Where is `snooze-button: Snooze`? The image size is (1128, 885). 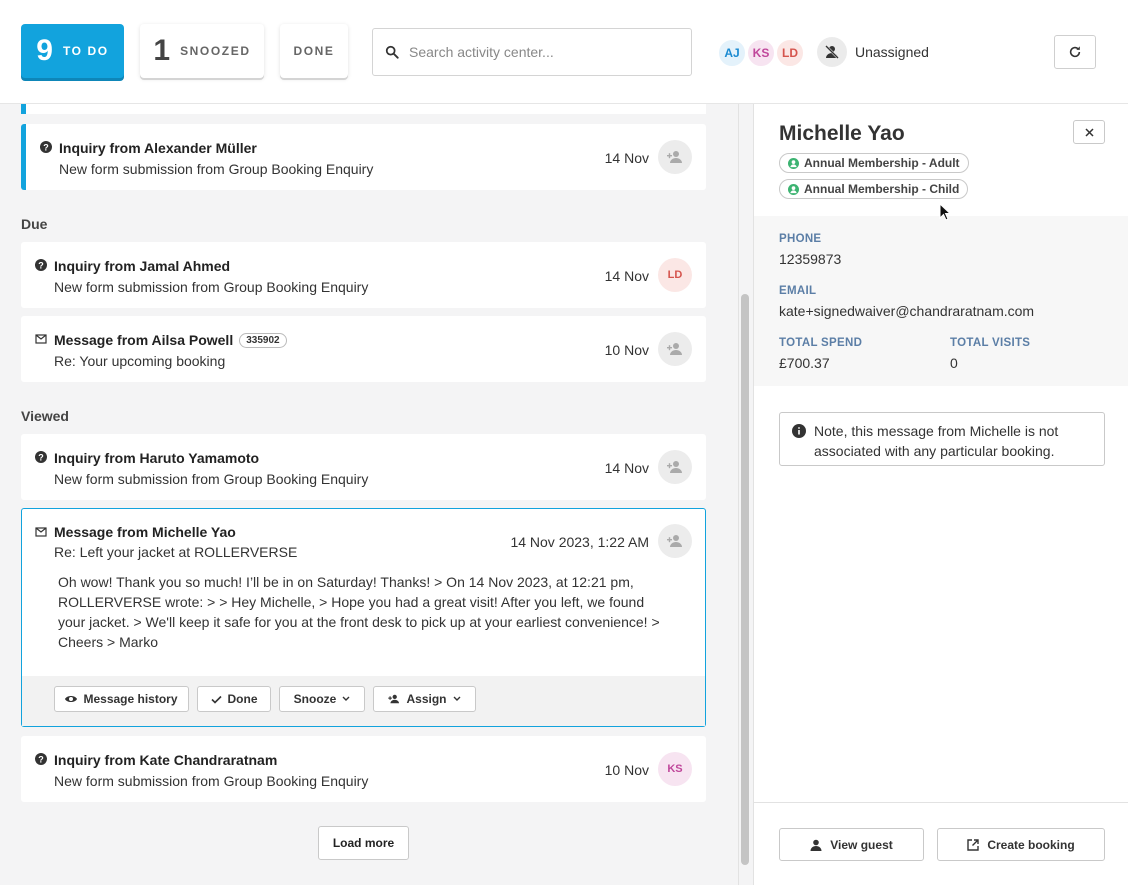 snooze-button: Snooze is located at coordinates (322, 699).